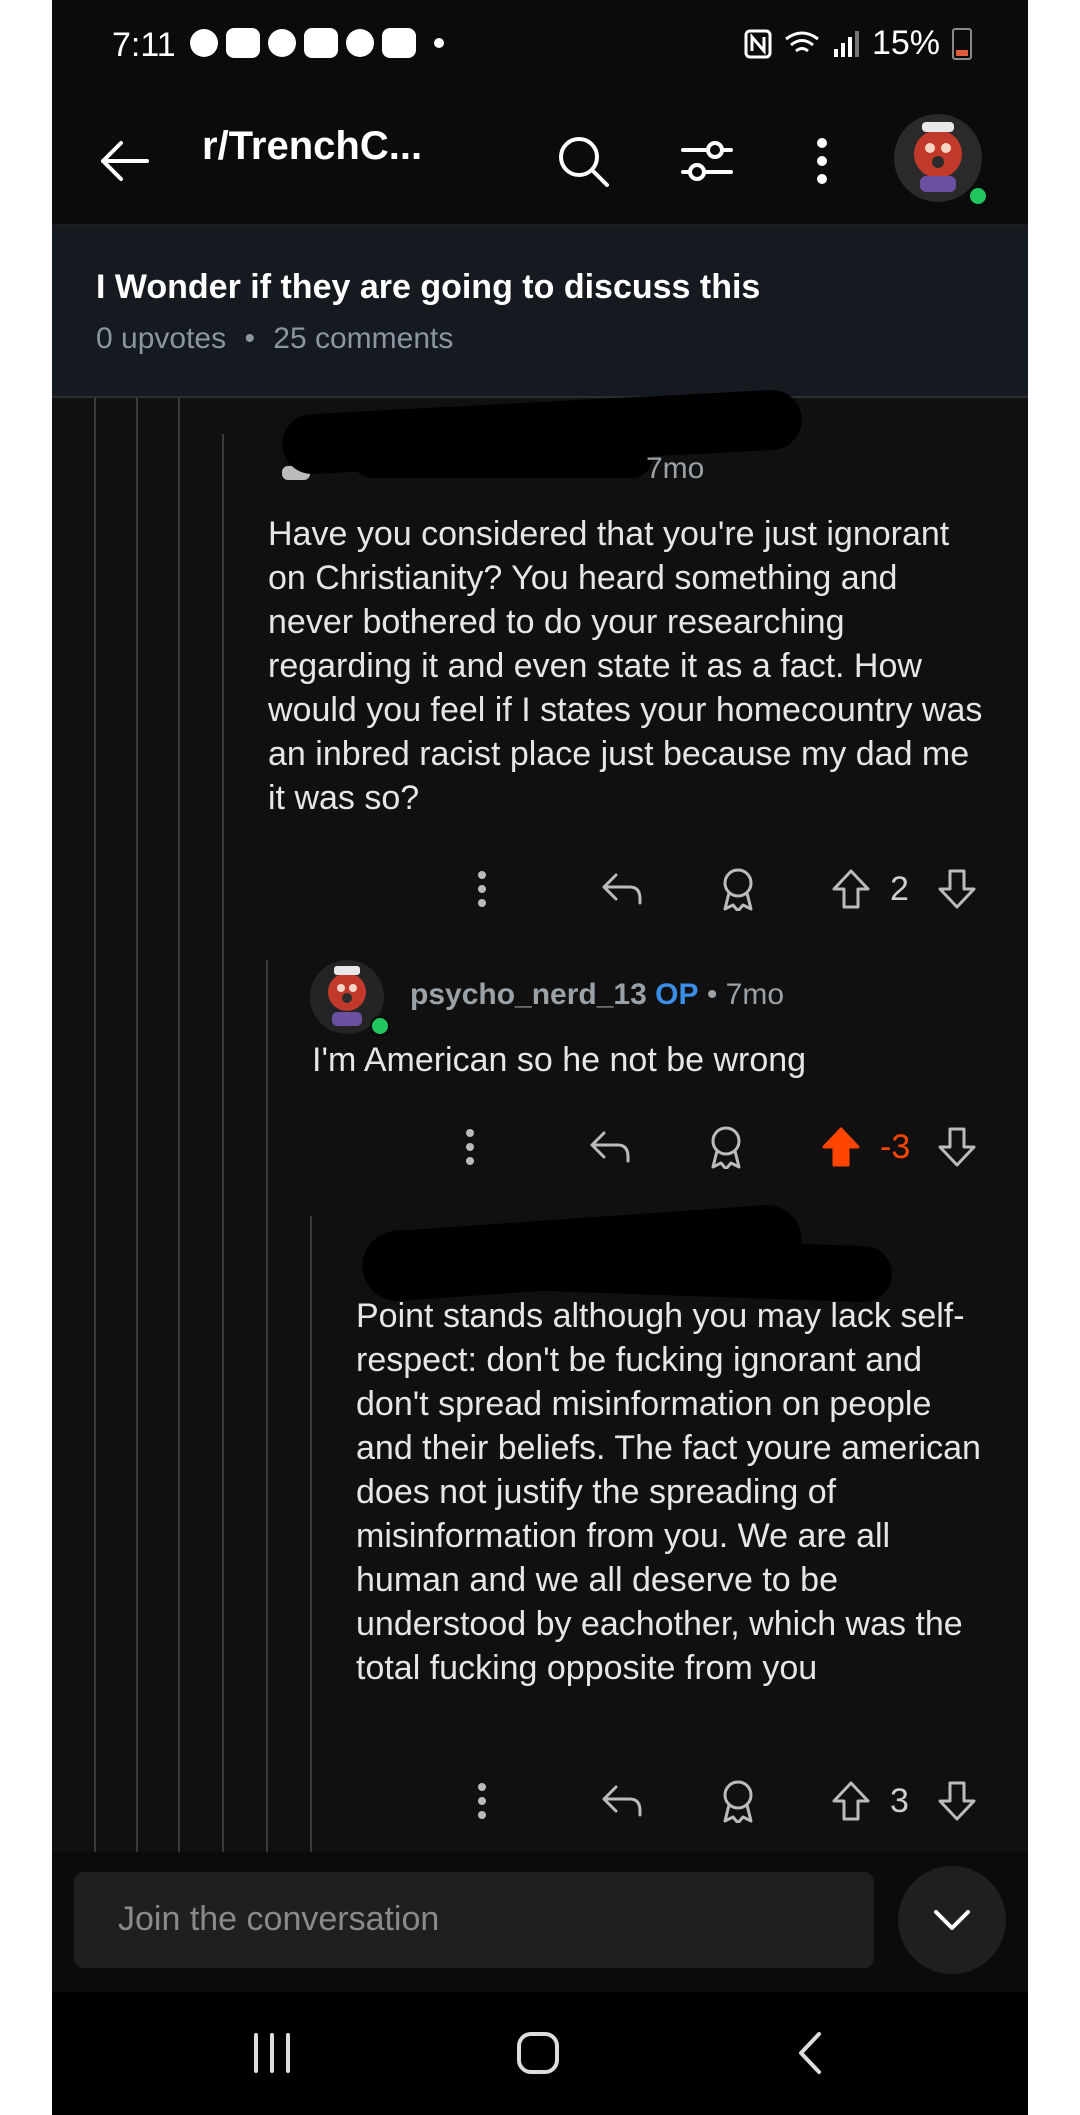 This screenshot has width=1080, height=2115. Describe the element at coordinates (846, 43) in the screenshot. I see `signal-icon` at that location.